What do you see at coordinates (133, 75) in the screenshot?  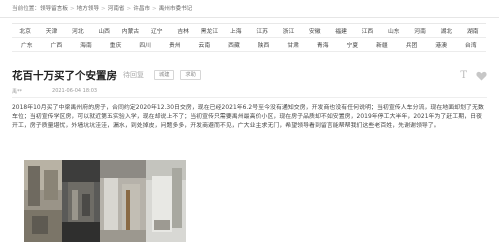 I see `reply-status: 待回复` at bounding box center [133, 75].